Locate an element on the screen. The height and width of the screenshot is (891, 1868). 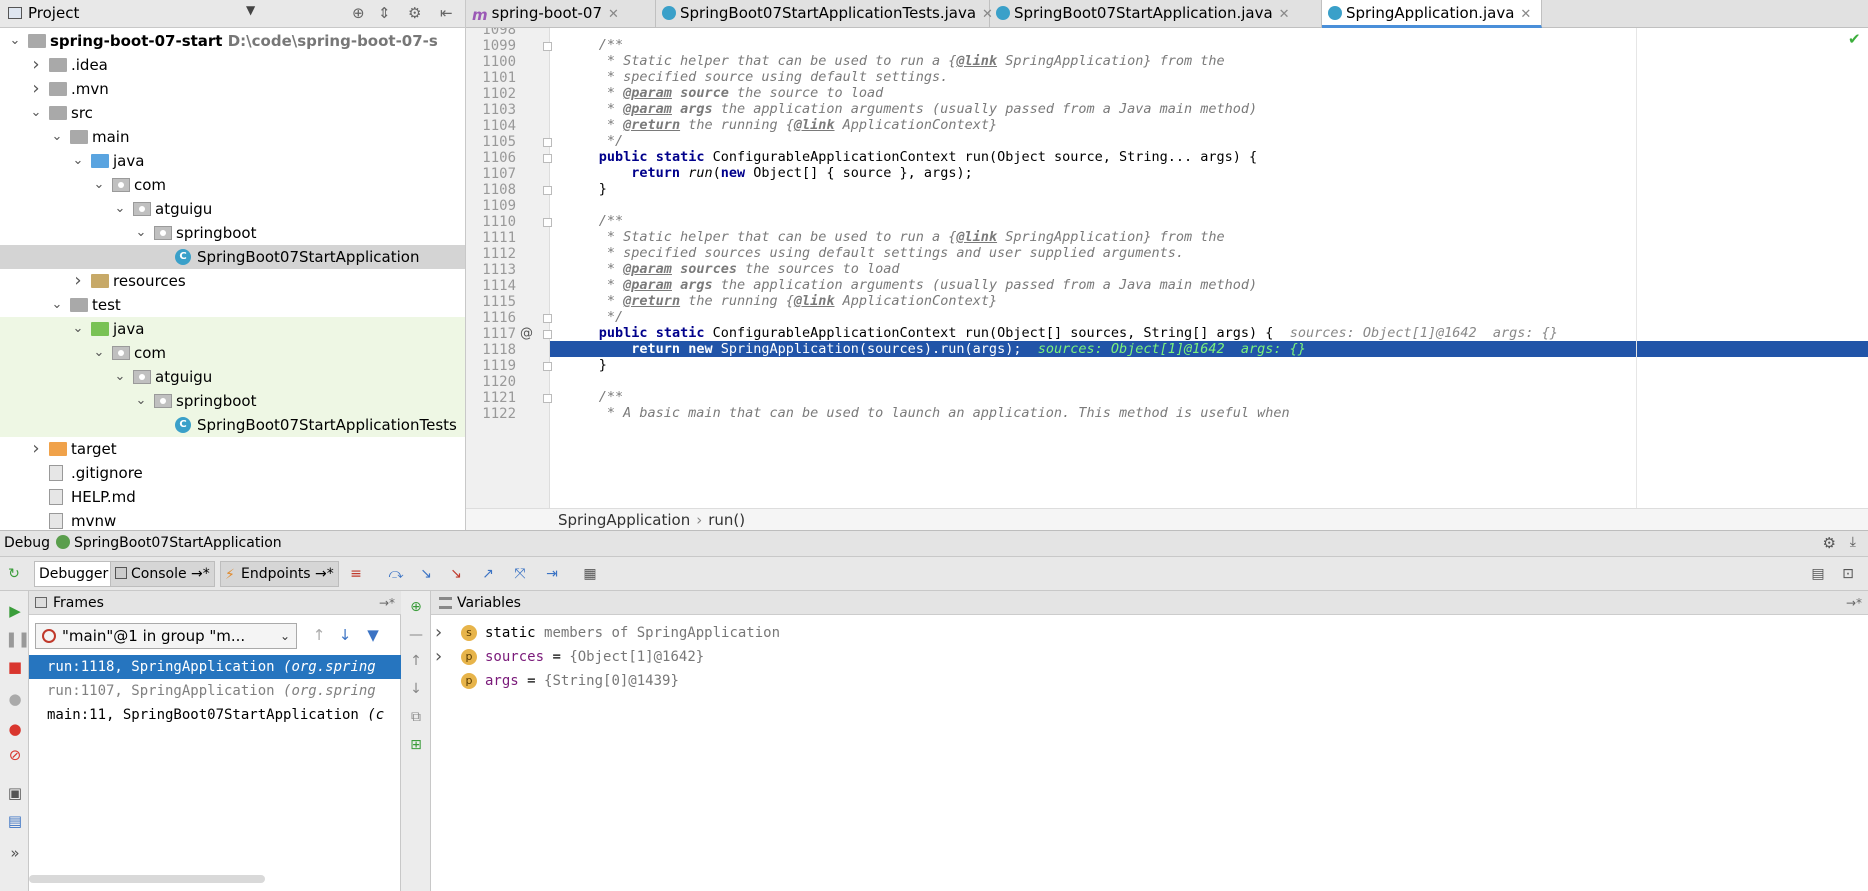
restore-layout-icon: ▤ is located at coordinates (1818, 574).